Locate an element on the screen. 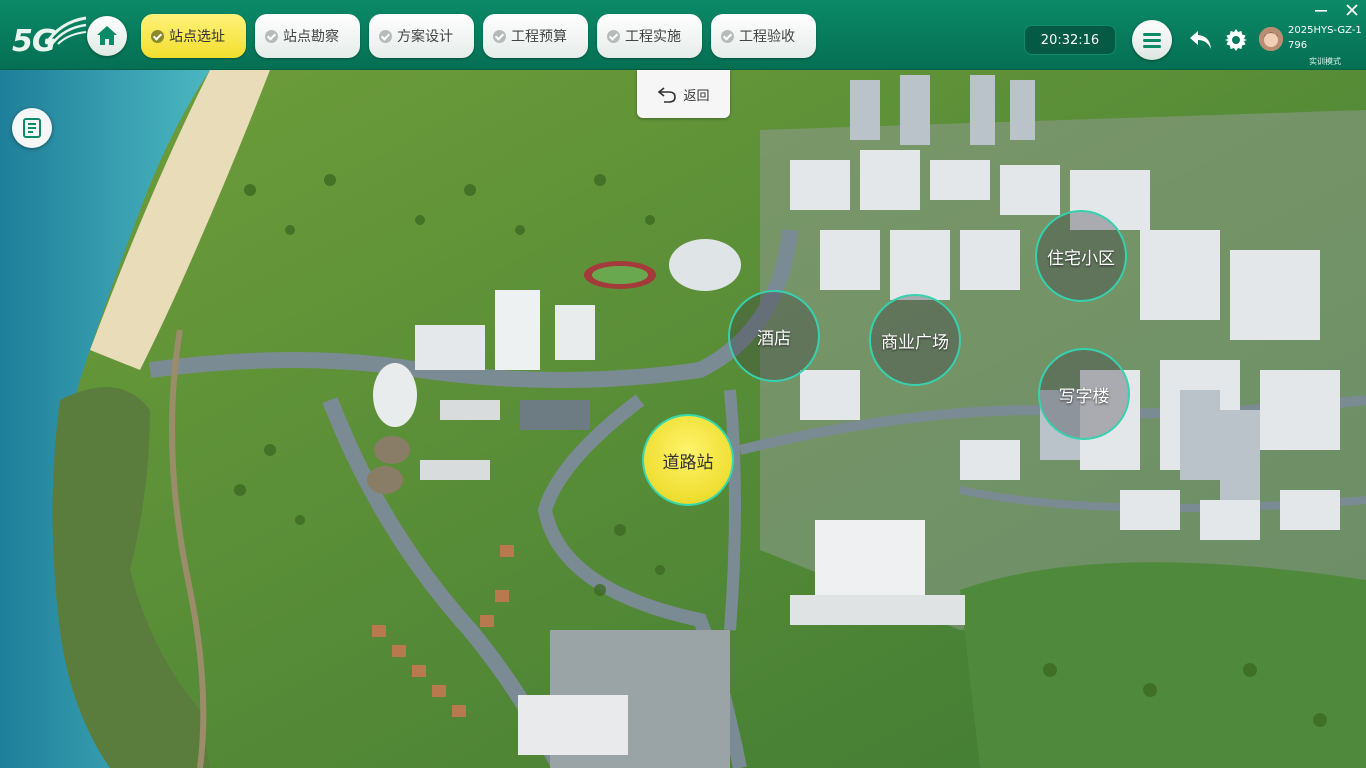 The image size is (1366, 768). site-marker-label: 酒店 is located at coordinates (774, 338).